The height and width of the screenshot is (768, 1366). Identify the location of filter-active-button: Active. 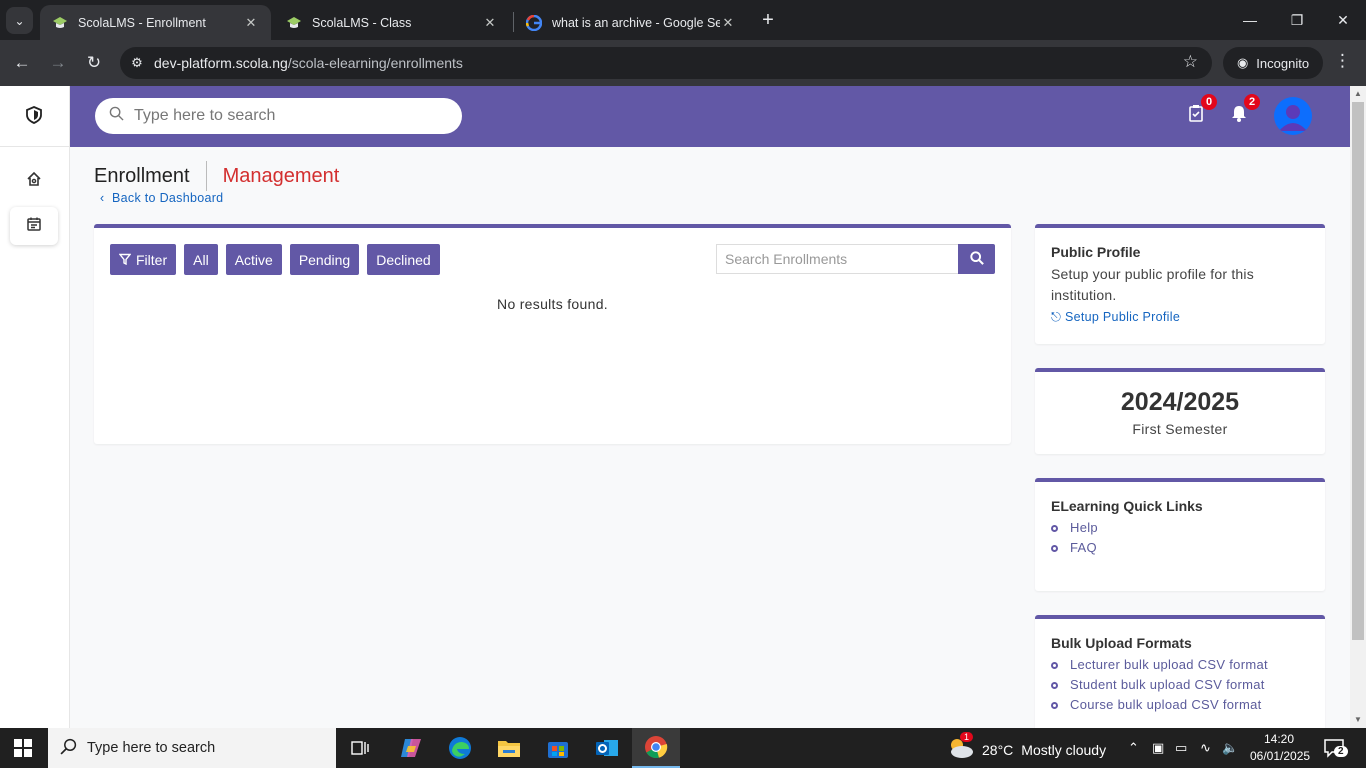
(253, 259).